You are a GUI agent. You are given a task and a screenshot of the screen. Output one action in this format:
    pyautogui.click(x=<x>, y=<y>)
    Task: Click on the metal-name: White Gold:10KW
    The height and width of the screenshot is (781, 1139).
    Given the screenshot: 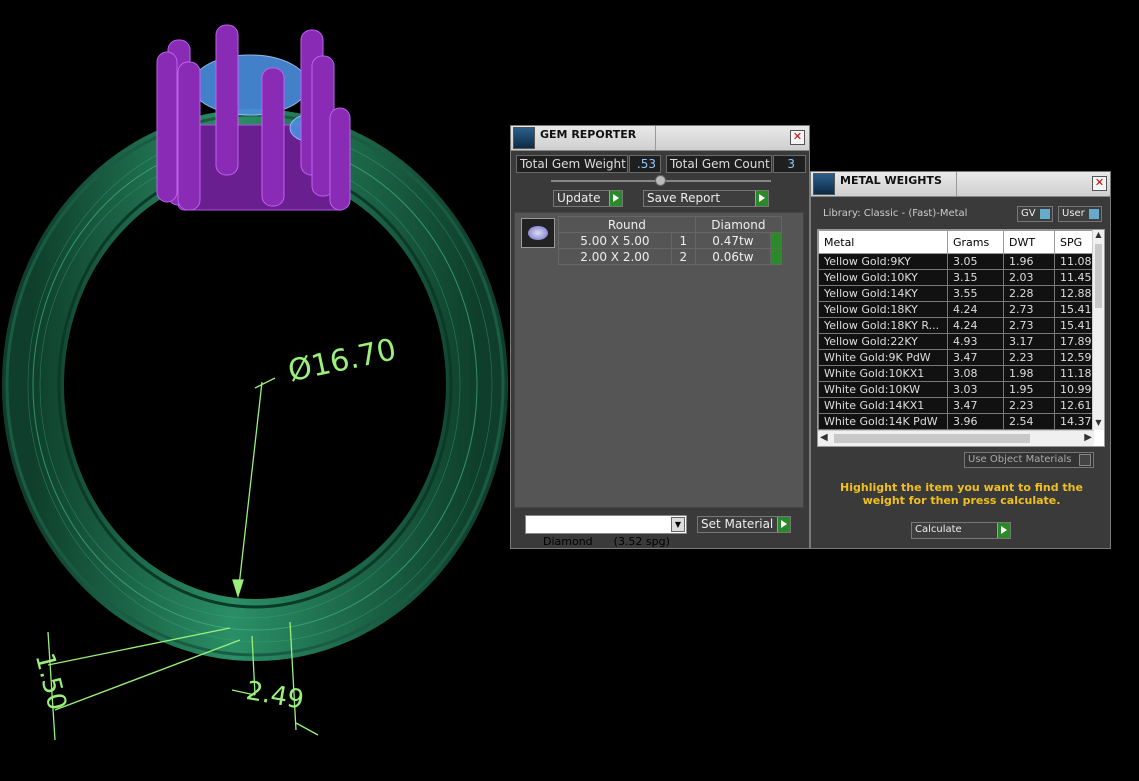 What is the action you would take?
    pyautogui.click(x=883, y=389)
    